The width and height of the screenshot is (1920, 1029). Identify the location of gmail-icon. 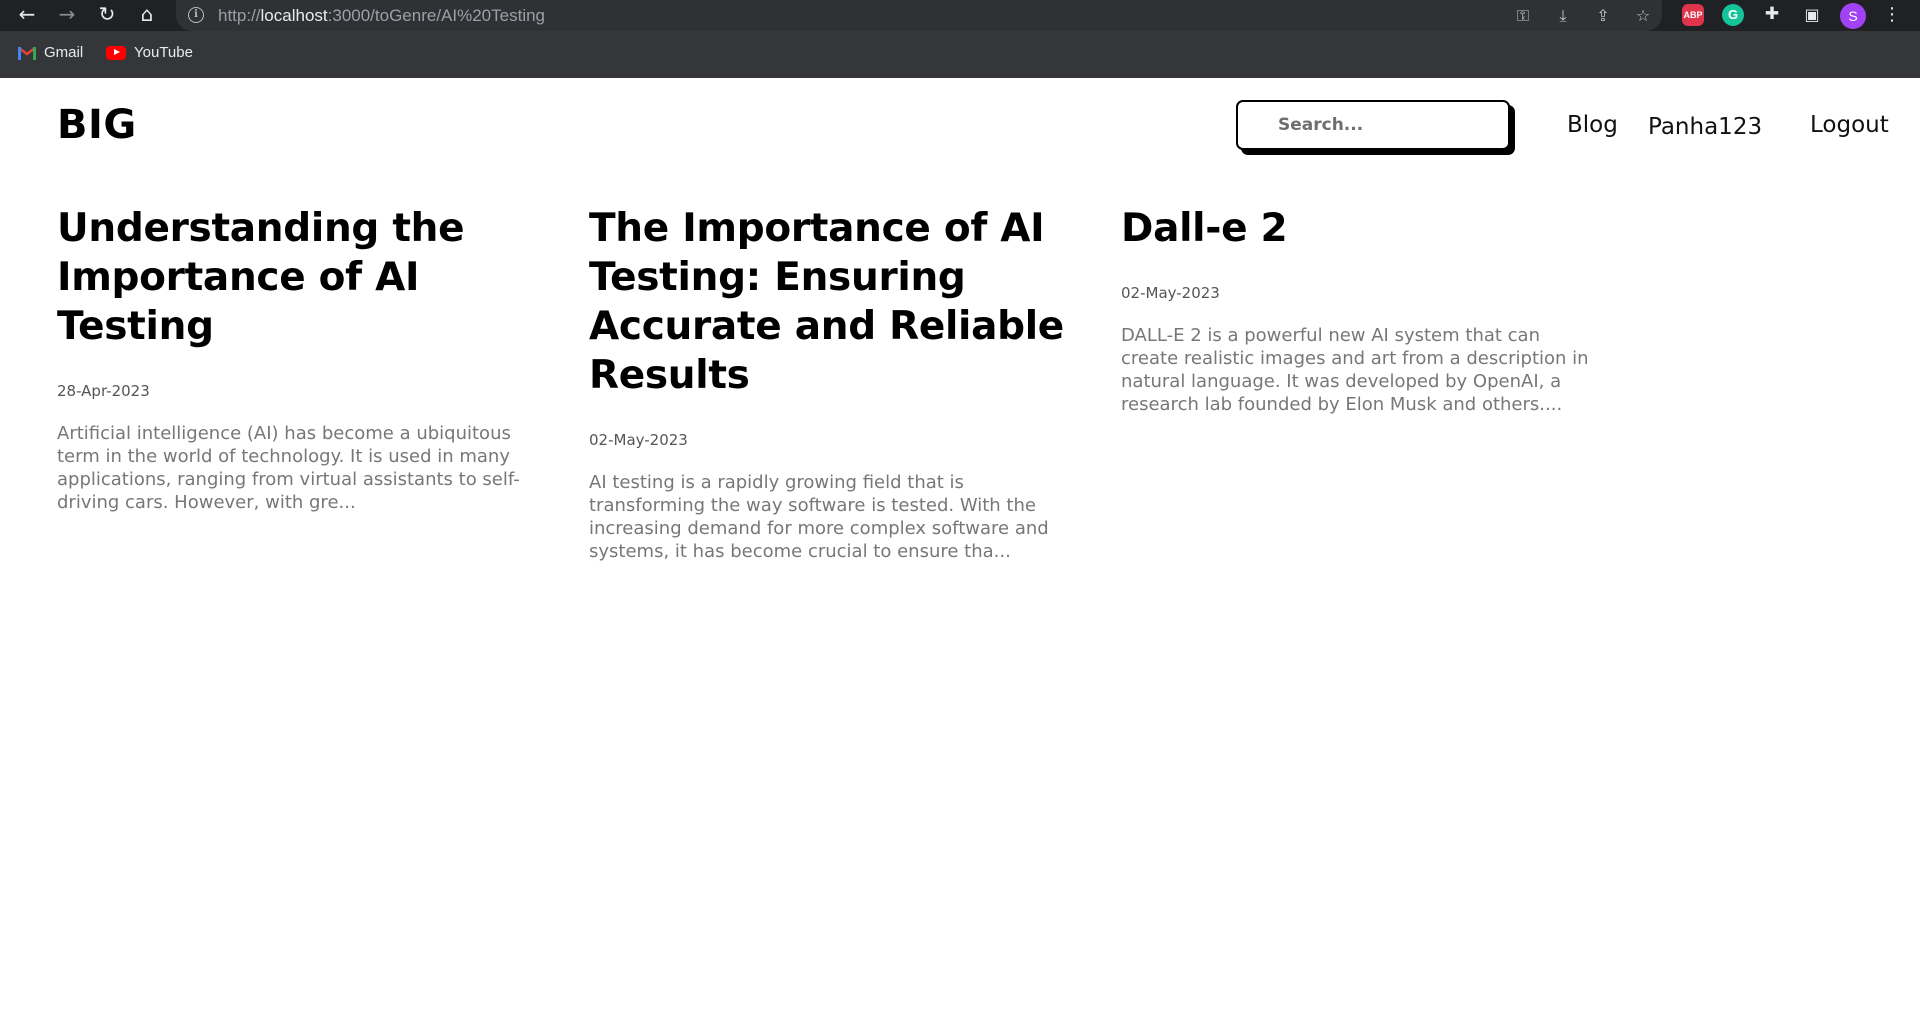
(27, 53).